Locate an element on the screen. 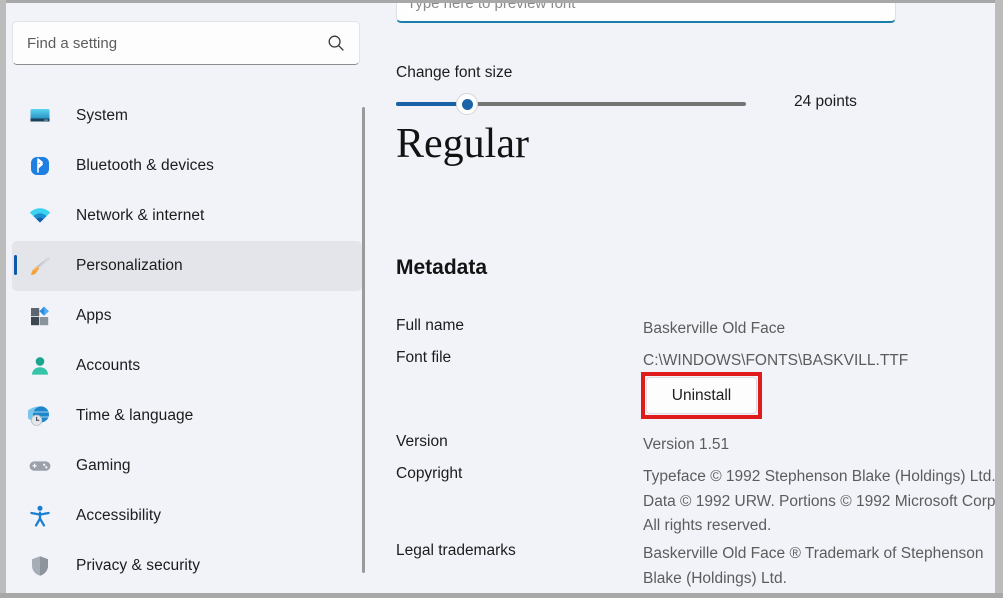 Image resolution: width=1003 pixels, height=598 pixels. font-preview-input is located at coordinates (646, 7).